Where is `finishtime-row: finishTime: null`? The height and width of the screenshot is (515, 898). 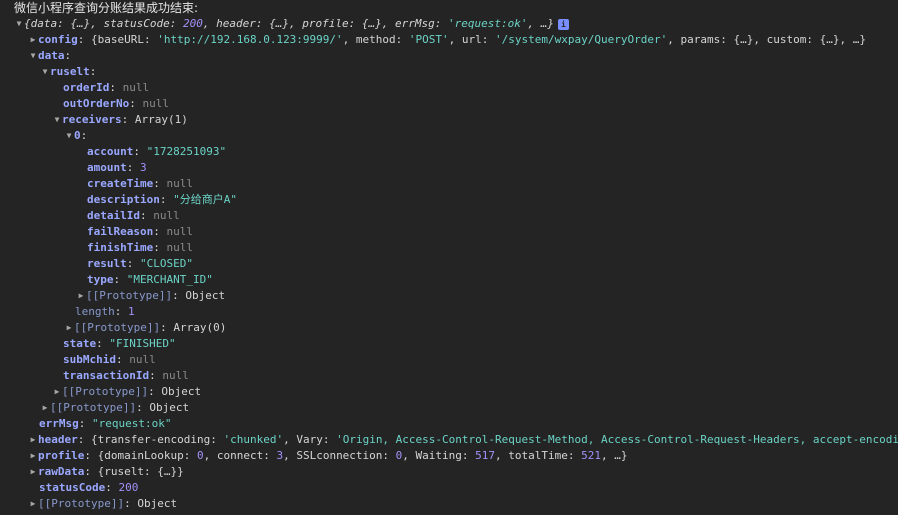 finishtime-row: finishTime: null is located at coordinates (140, 247).